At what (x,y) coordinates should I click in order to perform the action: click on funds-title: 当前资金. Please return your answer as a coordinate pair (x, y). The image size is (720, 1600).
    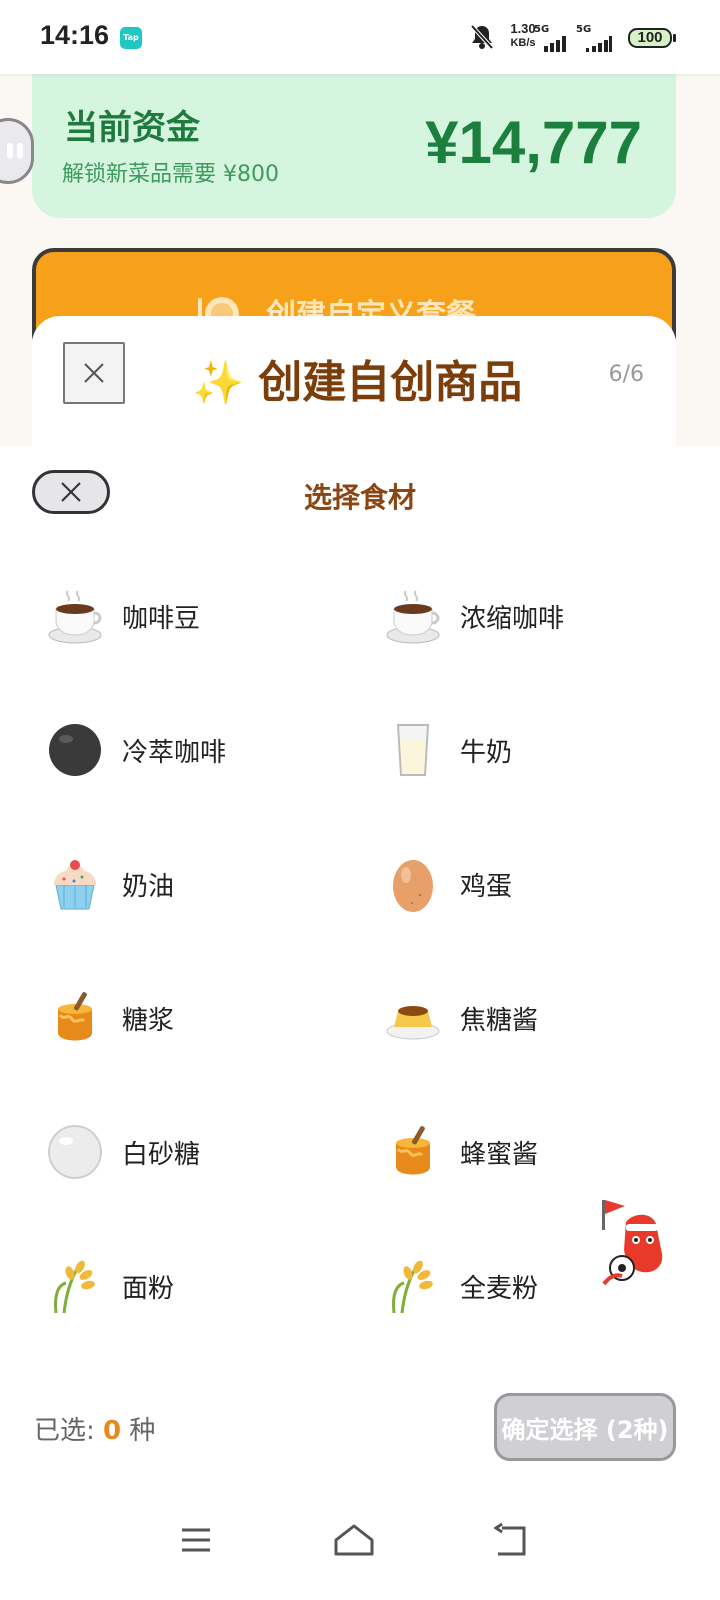
    Looking at the image, I should click on (132, 128).